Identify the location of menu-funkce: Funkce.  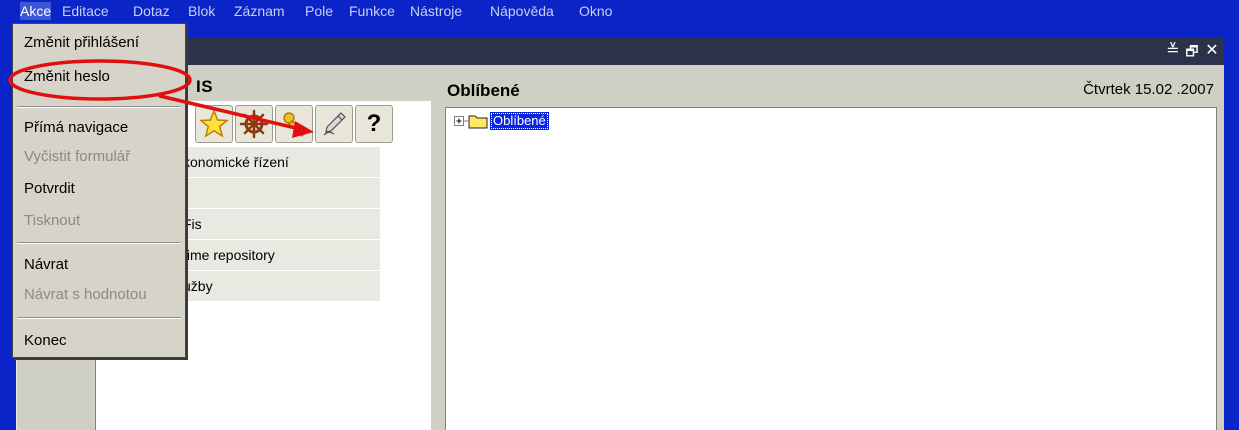
(372, 11).